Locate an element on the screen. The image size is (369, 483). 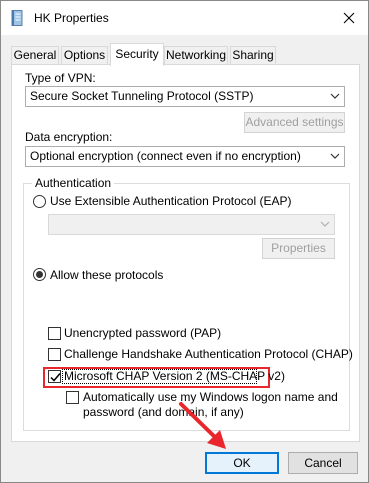
vpn-type-label: Type of VPN: is located at coordinates (60, 78).